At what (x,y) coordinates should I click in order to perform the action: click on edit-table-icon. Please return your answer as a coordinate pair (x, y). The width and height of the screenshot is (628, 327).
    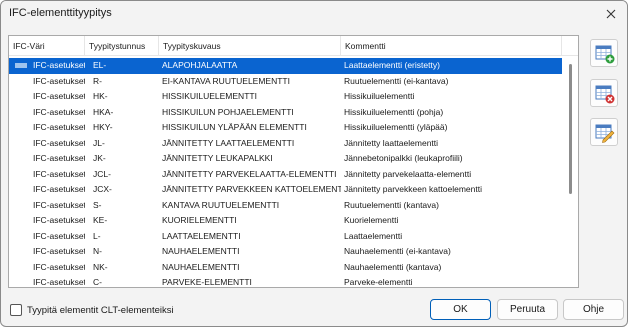
    Looking at the image, I should click on (605, 133).